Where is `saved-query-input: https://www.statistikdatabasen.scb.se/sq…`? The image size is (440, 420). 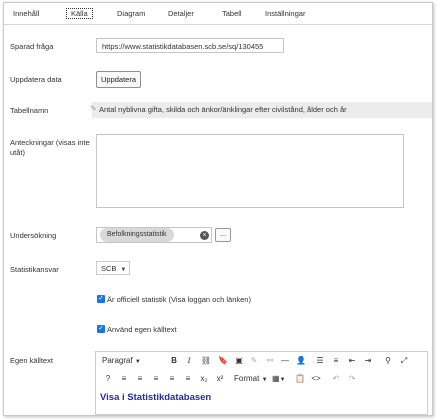 saved-query-input: https://www.statistikdatabasen.scb.se/sq… is located at coordinates (190, 45).